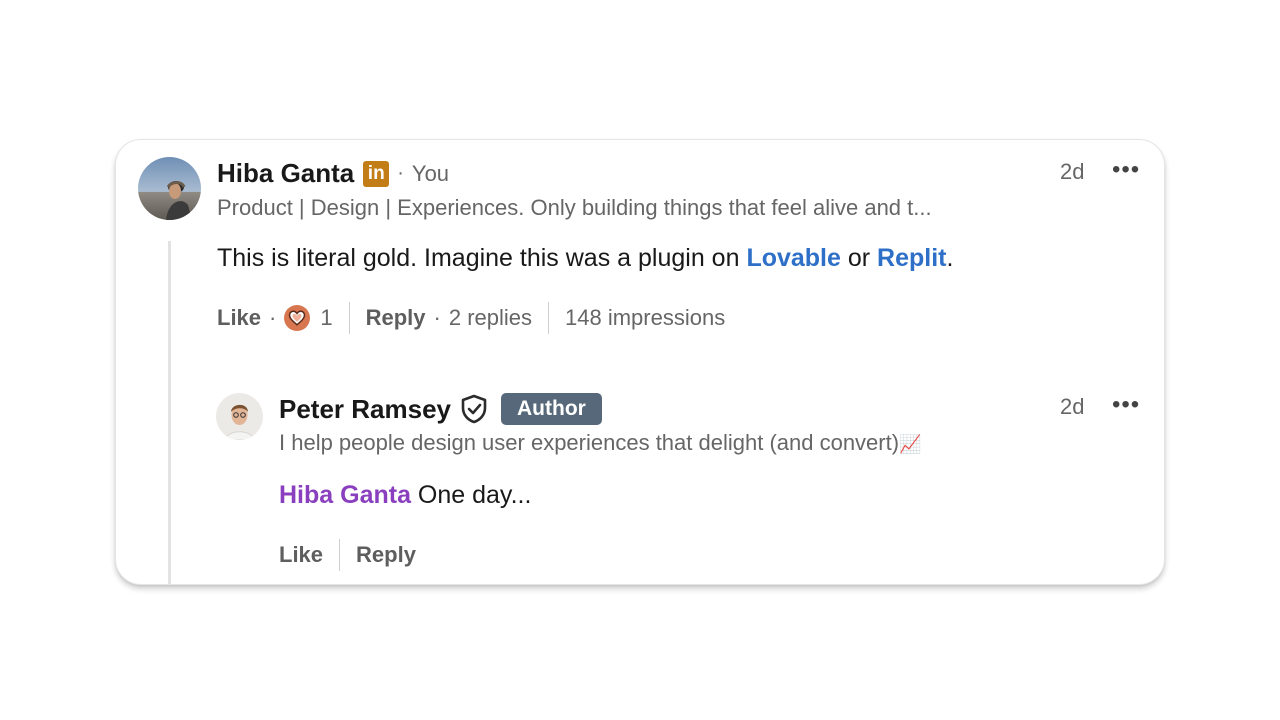  Describe the element at coordinates (347, 555) in the screenshot. I see `reply-actions: Like Reply` at that location.